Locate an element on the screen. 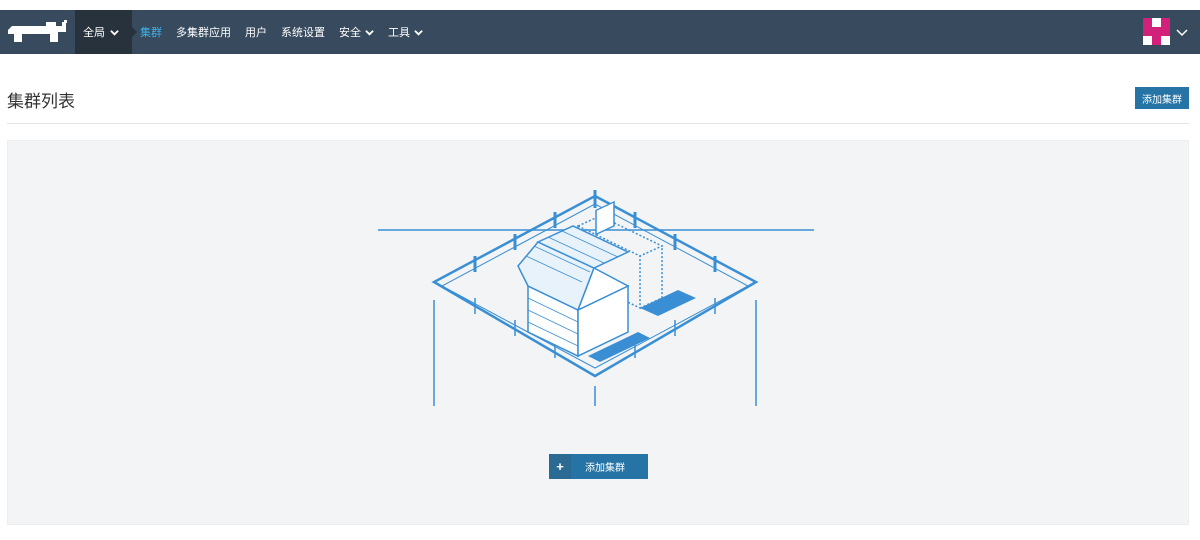  nav-item-label: 用户 is located at coordinates (256, 32).